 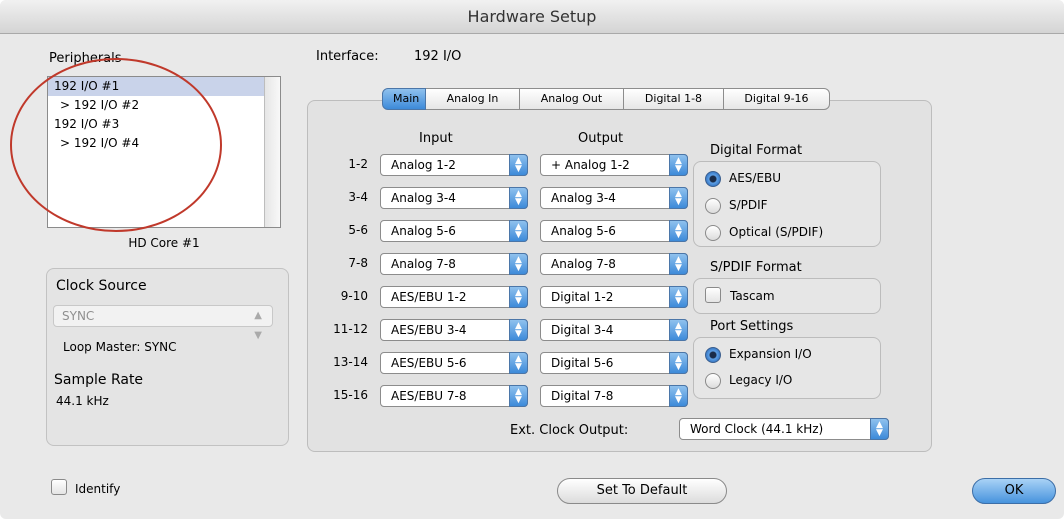 I want to click on interface-value: 192 I/O, so click(x=438, y=56).